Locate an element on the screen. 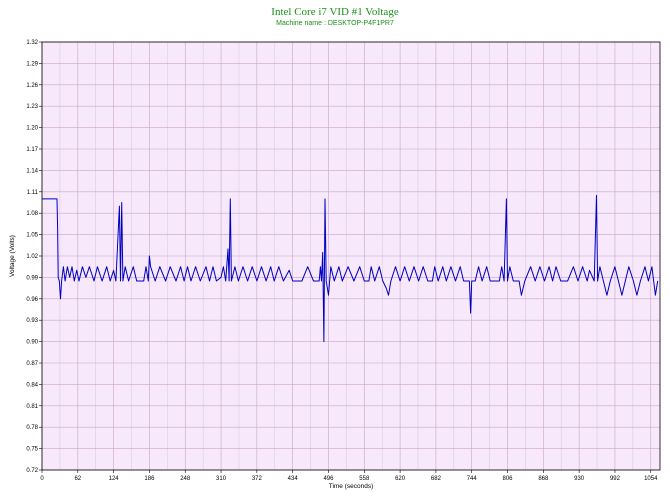 This screenshot has height=502, width=670. y-tick-label: 1.02 is located at coordinates (32, 257).